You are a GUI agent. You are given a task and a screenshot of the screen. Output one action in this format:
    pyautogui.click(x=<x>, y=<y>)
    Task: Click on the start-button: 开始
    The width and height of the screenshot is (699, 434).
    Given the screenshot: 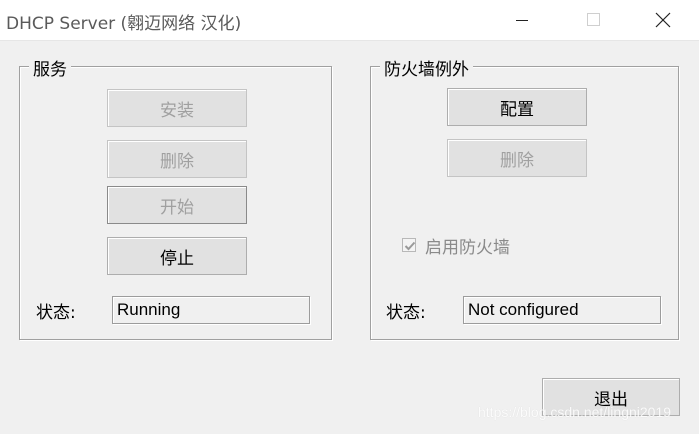 What is the action you would take?
    pyautogui.click(x=177, y=205)
    